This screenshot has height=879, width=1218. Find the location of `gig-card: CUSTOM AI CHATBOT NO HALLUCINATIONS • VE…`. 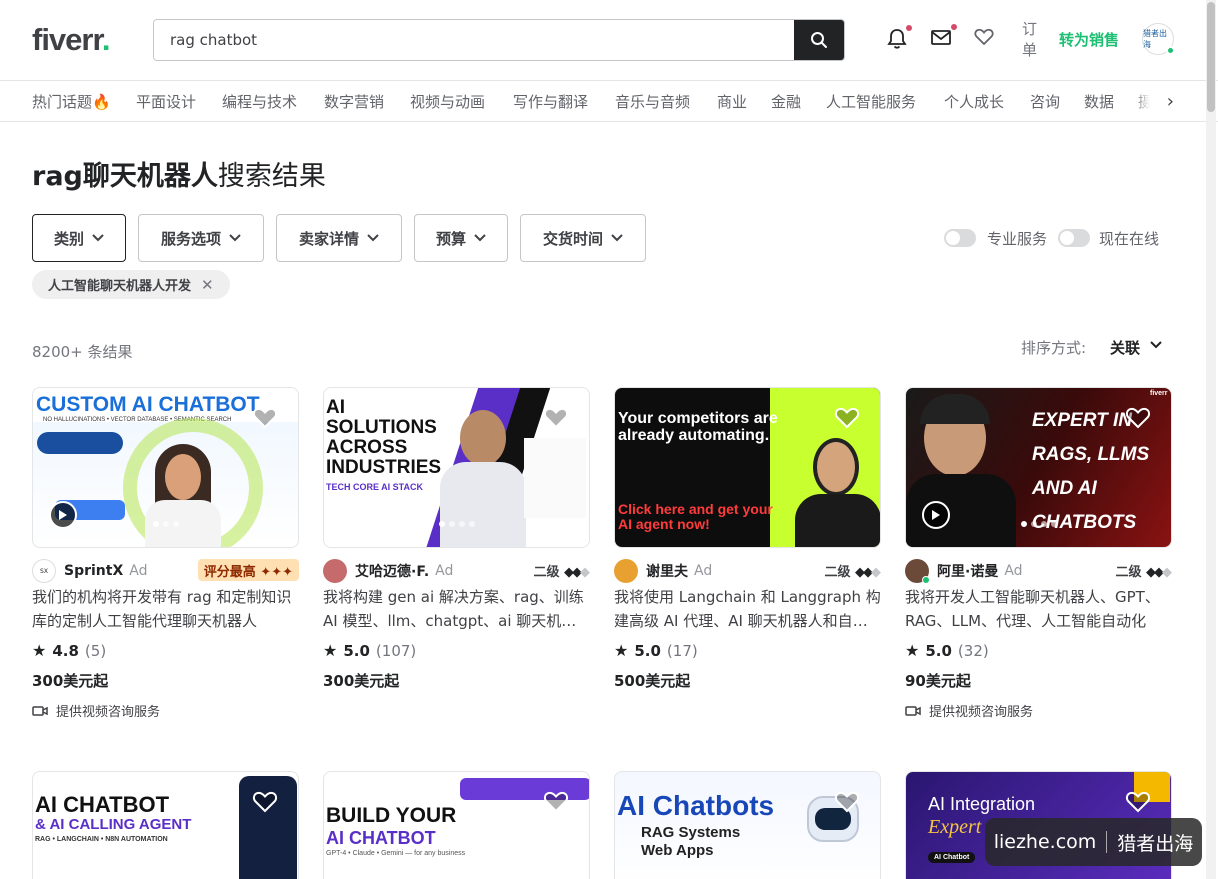

gig-card: CUSTOM AI CHATBOT NO HALLUCINATIONS • VE… is located at coordinates (165, 553).